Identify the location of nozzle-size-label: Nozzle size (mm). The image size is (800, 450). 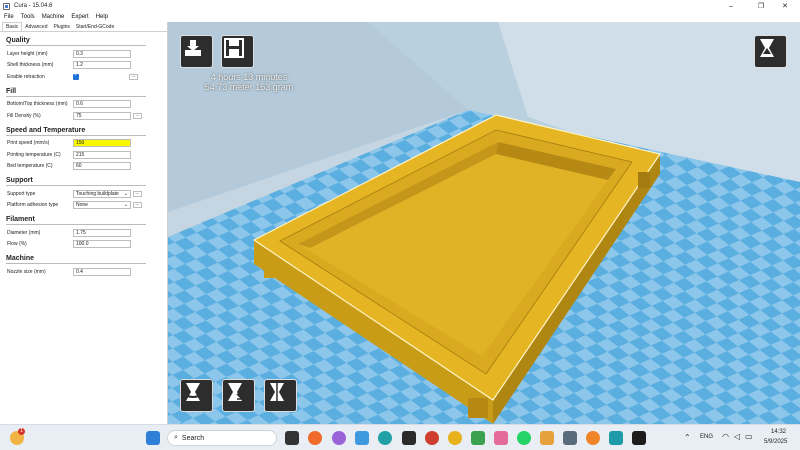
(26, 271).